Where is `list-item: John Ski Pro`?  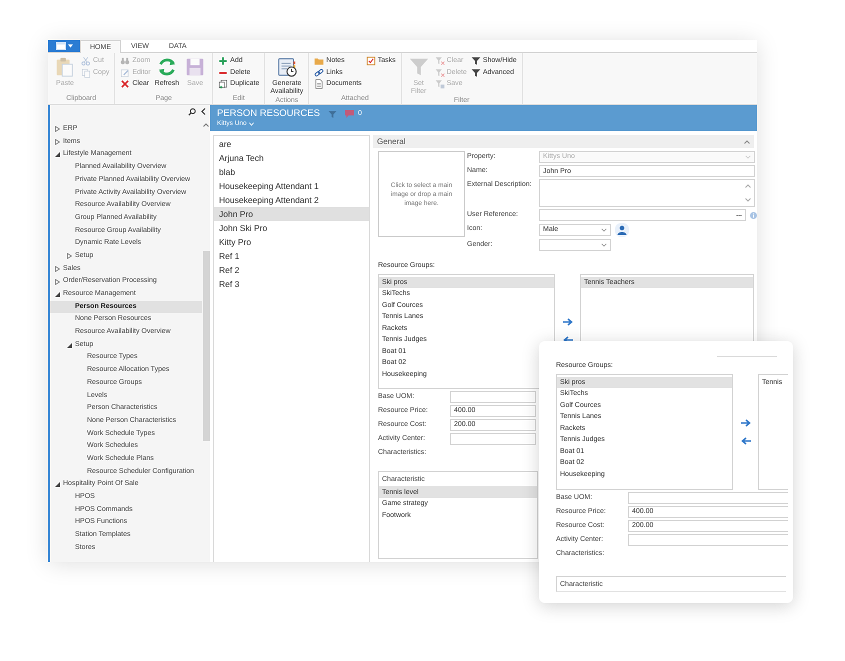 list-item: John Ski Pro is located at coordinates (291, 228).